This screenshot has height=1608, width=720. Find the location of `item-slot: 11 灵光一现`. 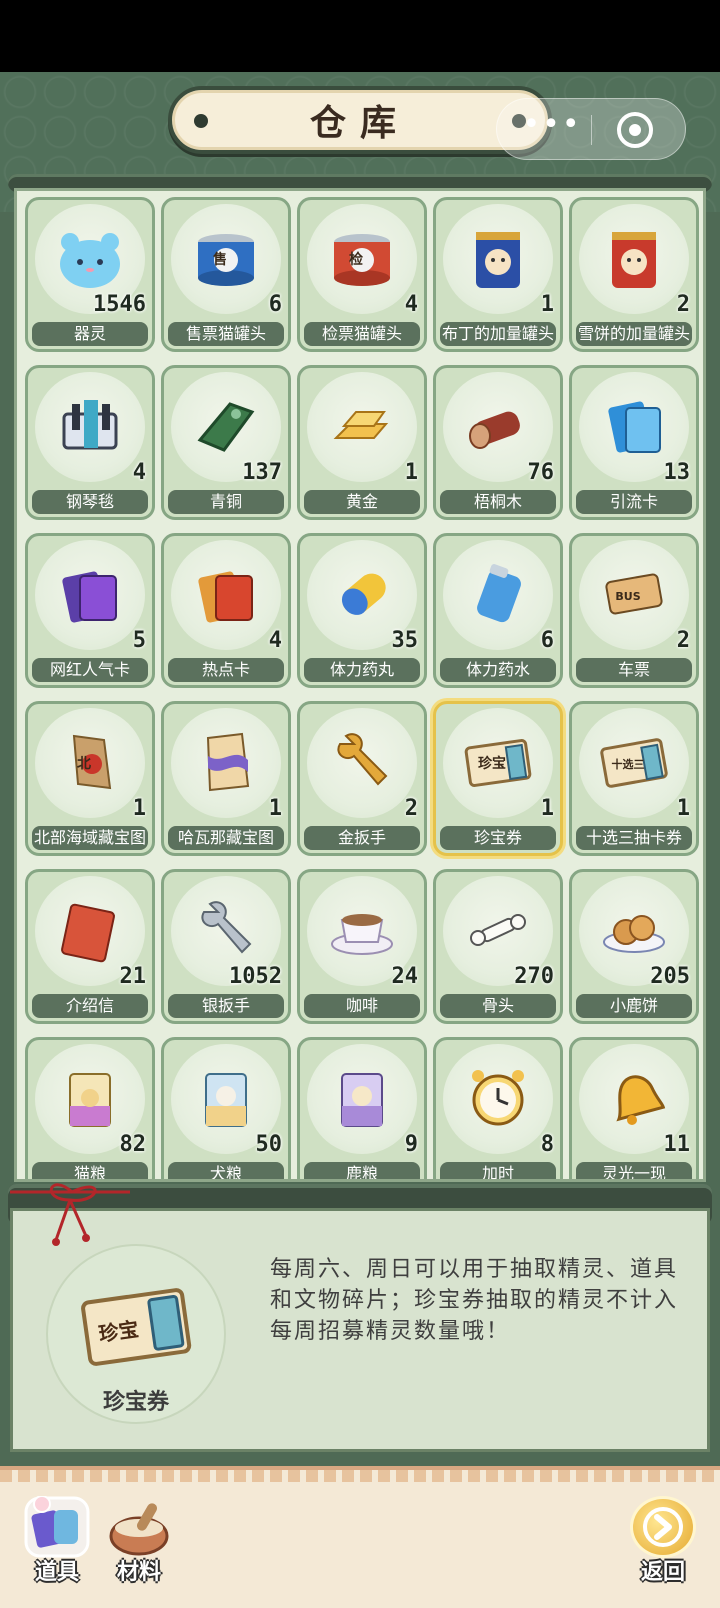

item-slot: 11 灵光一现 is located at coordinates (634, 1108).